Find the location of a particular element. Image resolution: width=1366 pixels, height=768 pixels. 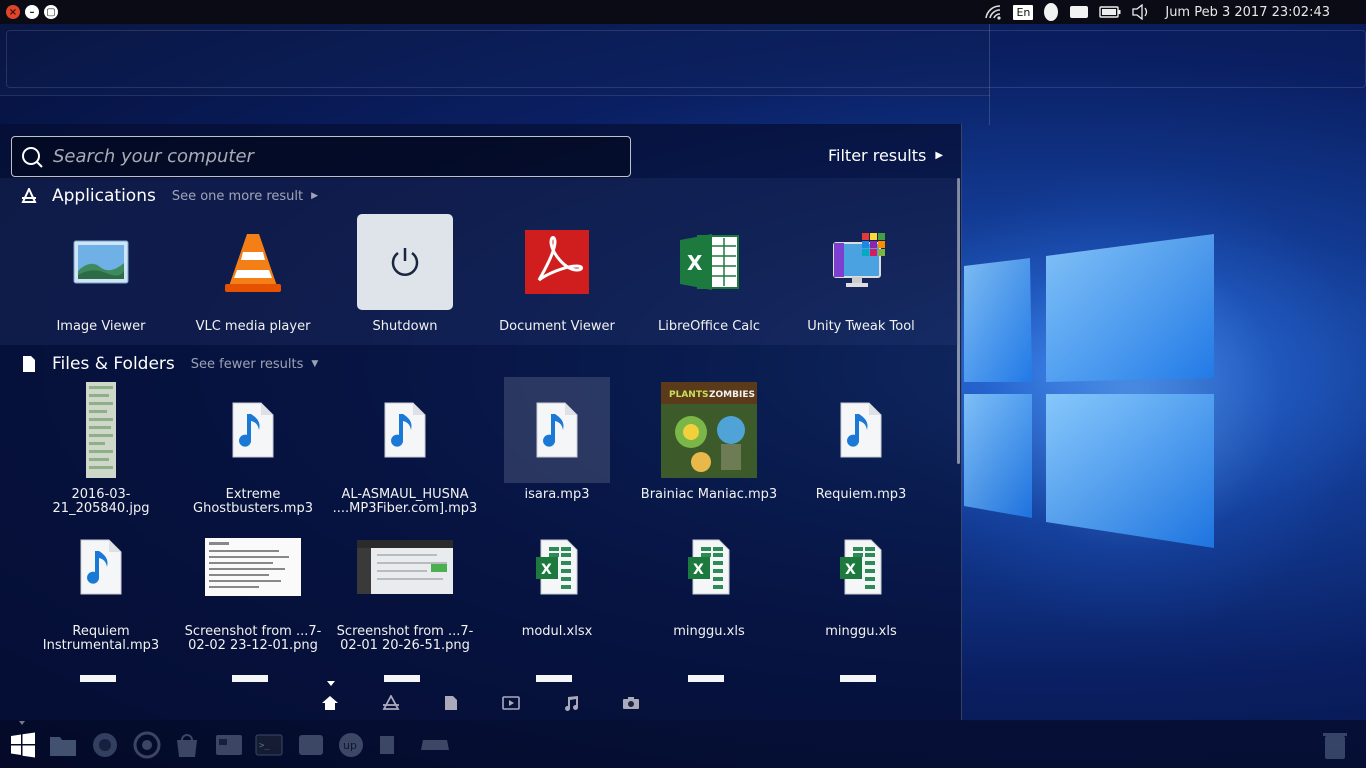

keyboard-layout-indicator: En is located at coordinates (1023, 12).